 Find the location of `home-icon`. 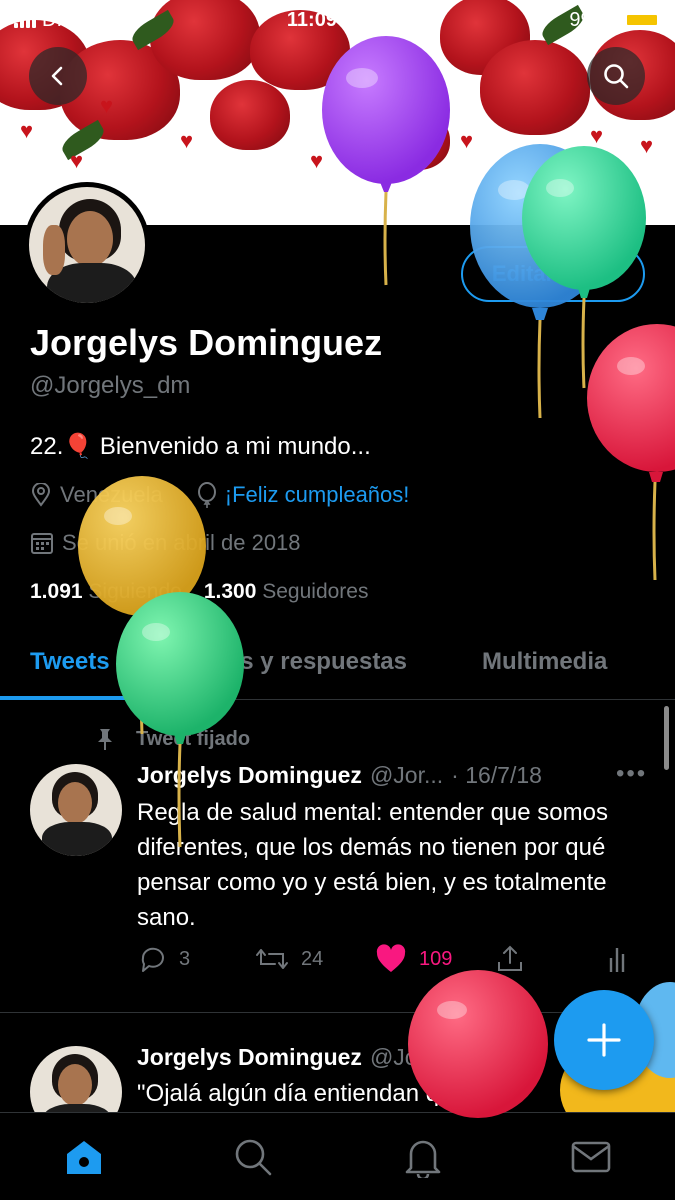

home-icon is located at coordinates (84, 1157).